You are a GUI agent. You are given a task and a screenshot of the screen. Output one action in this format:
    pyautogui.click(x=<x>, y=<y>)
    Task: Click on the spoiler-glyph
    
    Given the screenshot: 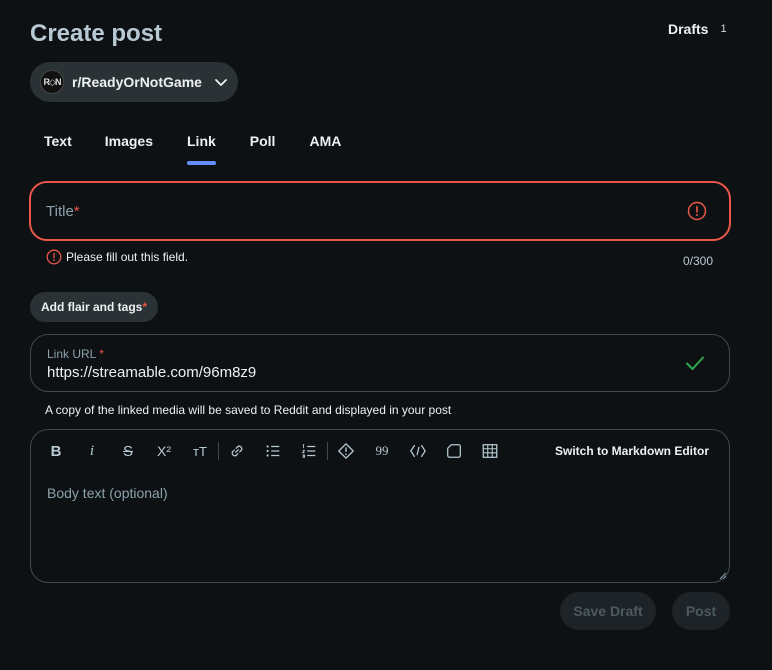 What is the action you would take?
    pyautogui.click(x=346, y=451)
    